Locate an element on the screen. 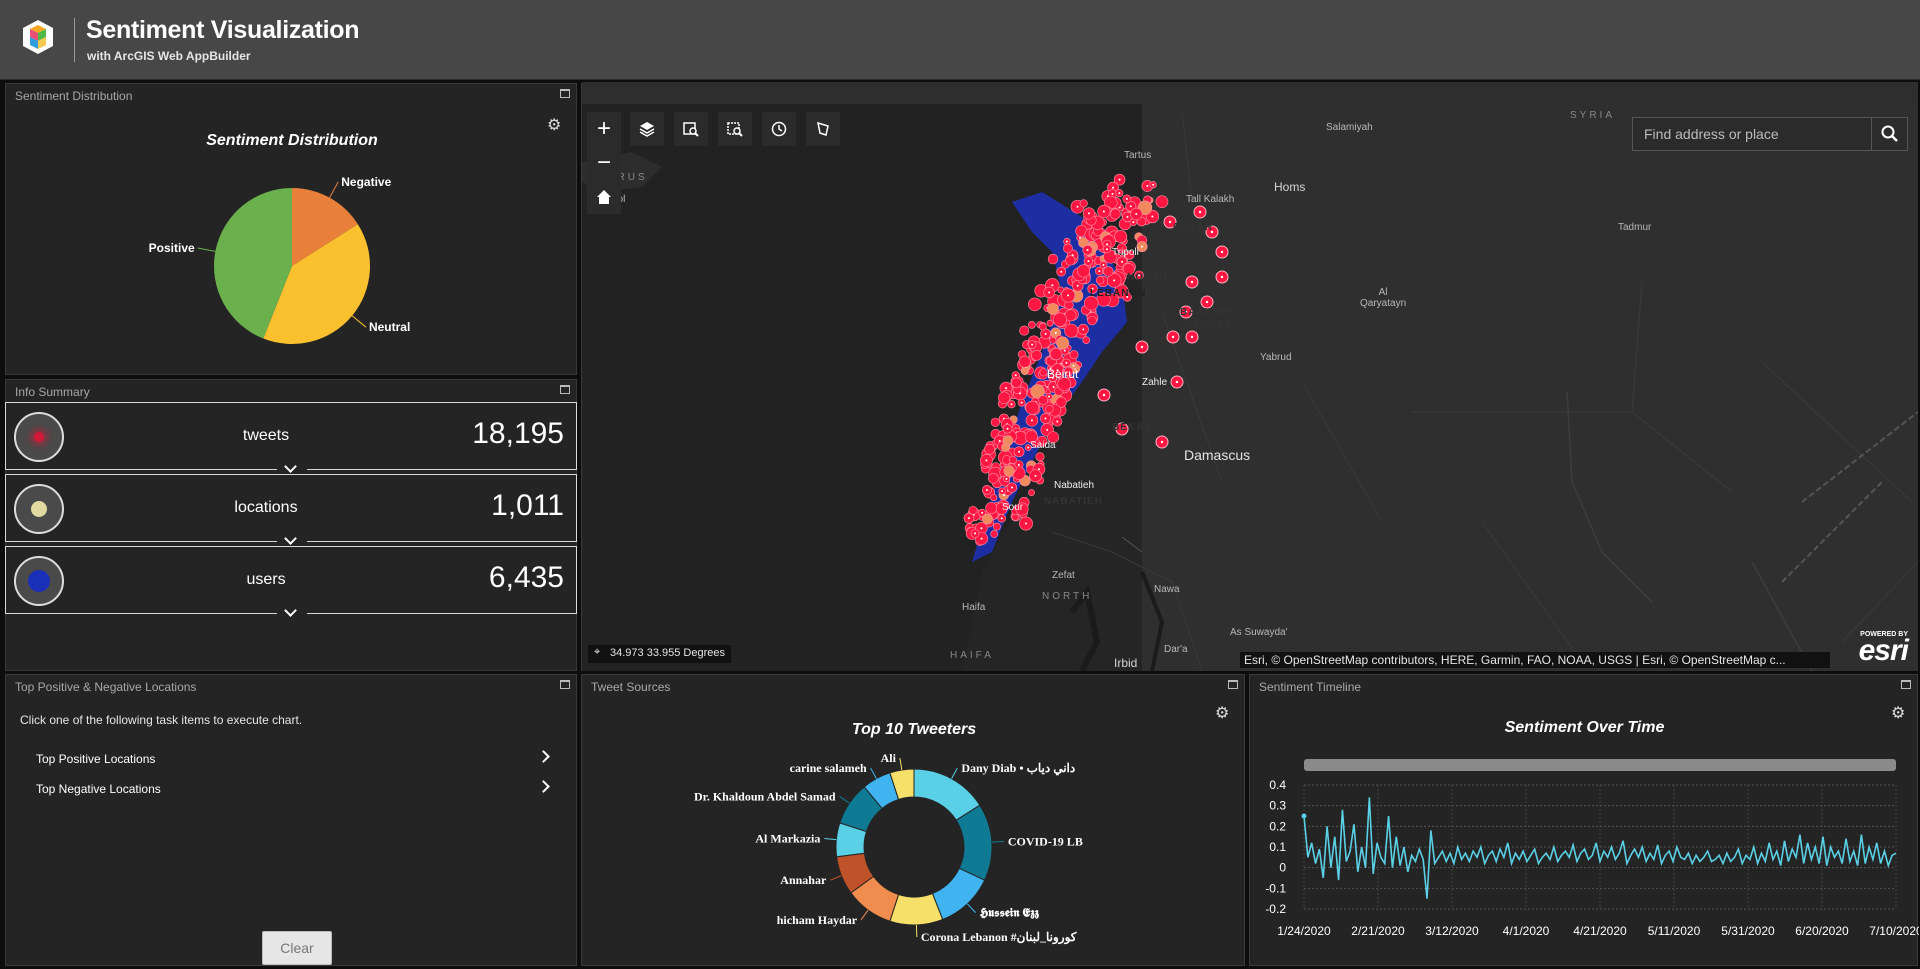 This screenshot has height=969, width=1920. donut-leader-line is located at coordinates (901, 764).